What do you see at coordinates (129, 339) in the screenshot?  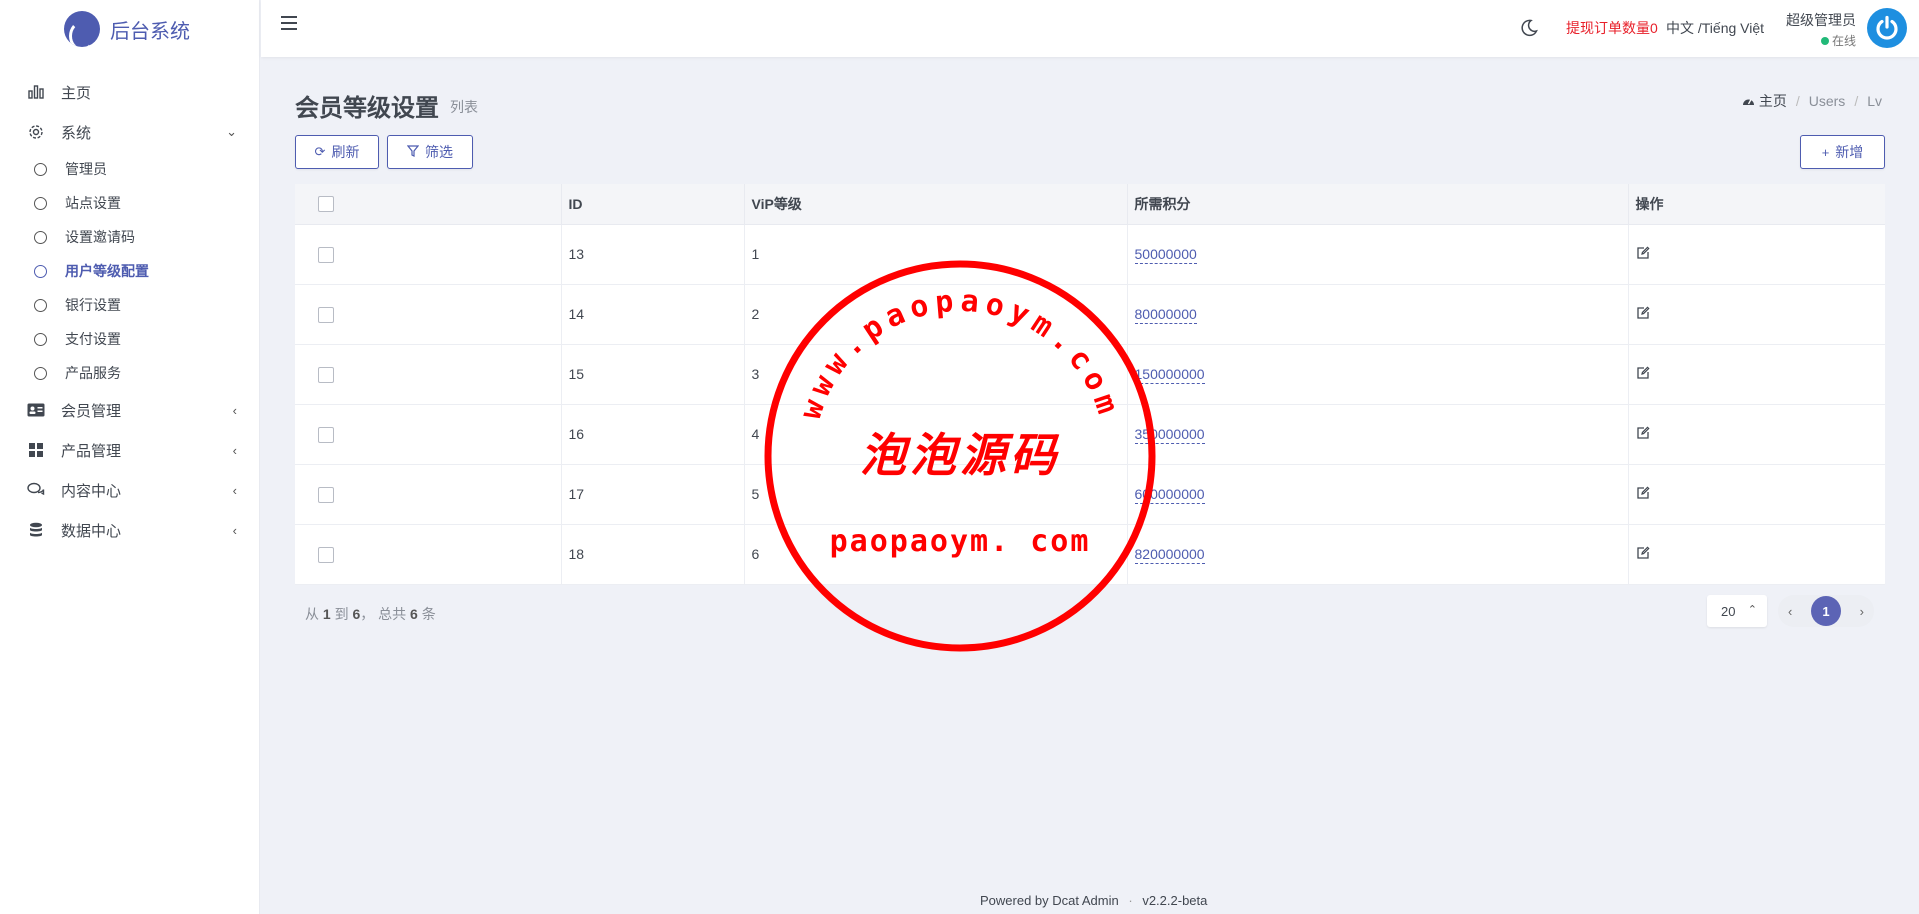 I see `sidebar-subitem-payment: 支付设置` at bounding box center [129, 339].